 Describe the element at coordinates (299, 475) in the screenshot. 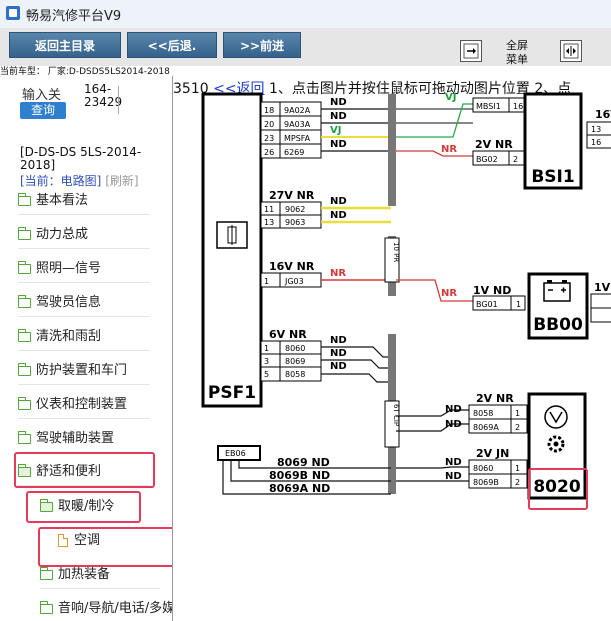

I see `wire-label: 8069B ND` at that location.